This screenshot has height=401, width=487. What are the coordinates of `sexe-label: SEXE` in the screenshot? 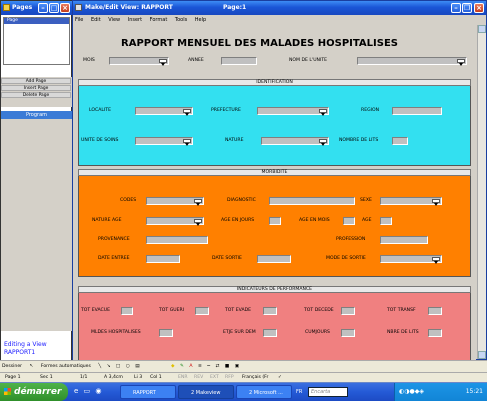 It's located at (366, 200).